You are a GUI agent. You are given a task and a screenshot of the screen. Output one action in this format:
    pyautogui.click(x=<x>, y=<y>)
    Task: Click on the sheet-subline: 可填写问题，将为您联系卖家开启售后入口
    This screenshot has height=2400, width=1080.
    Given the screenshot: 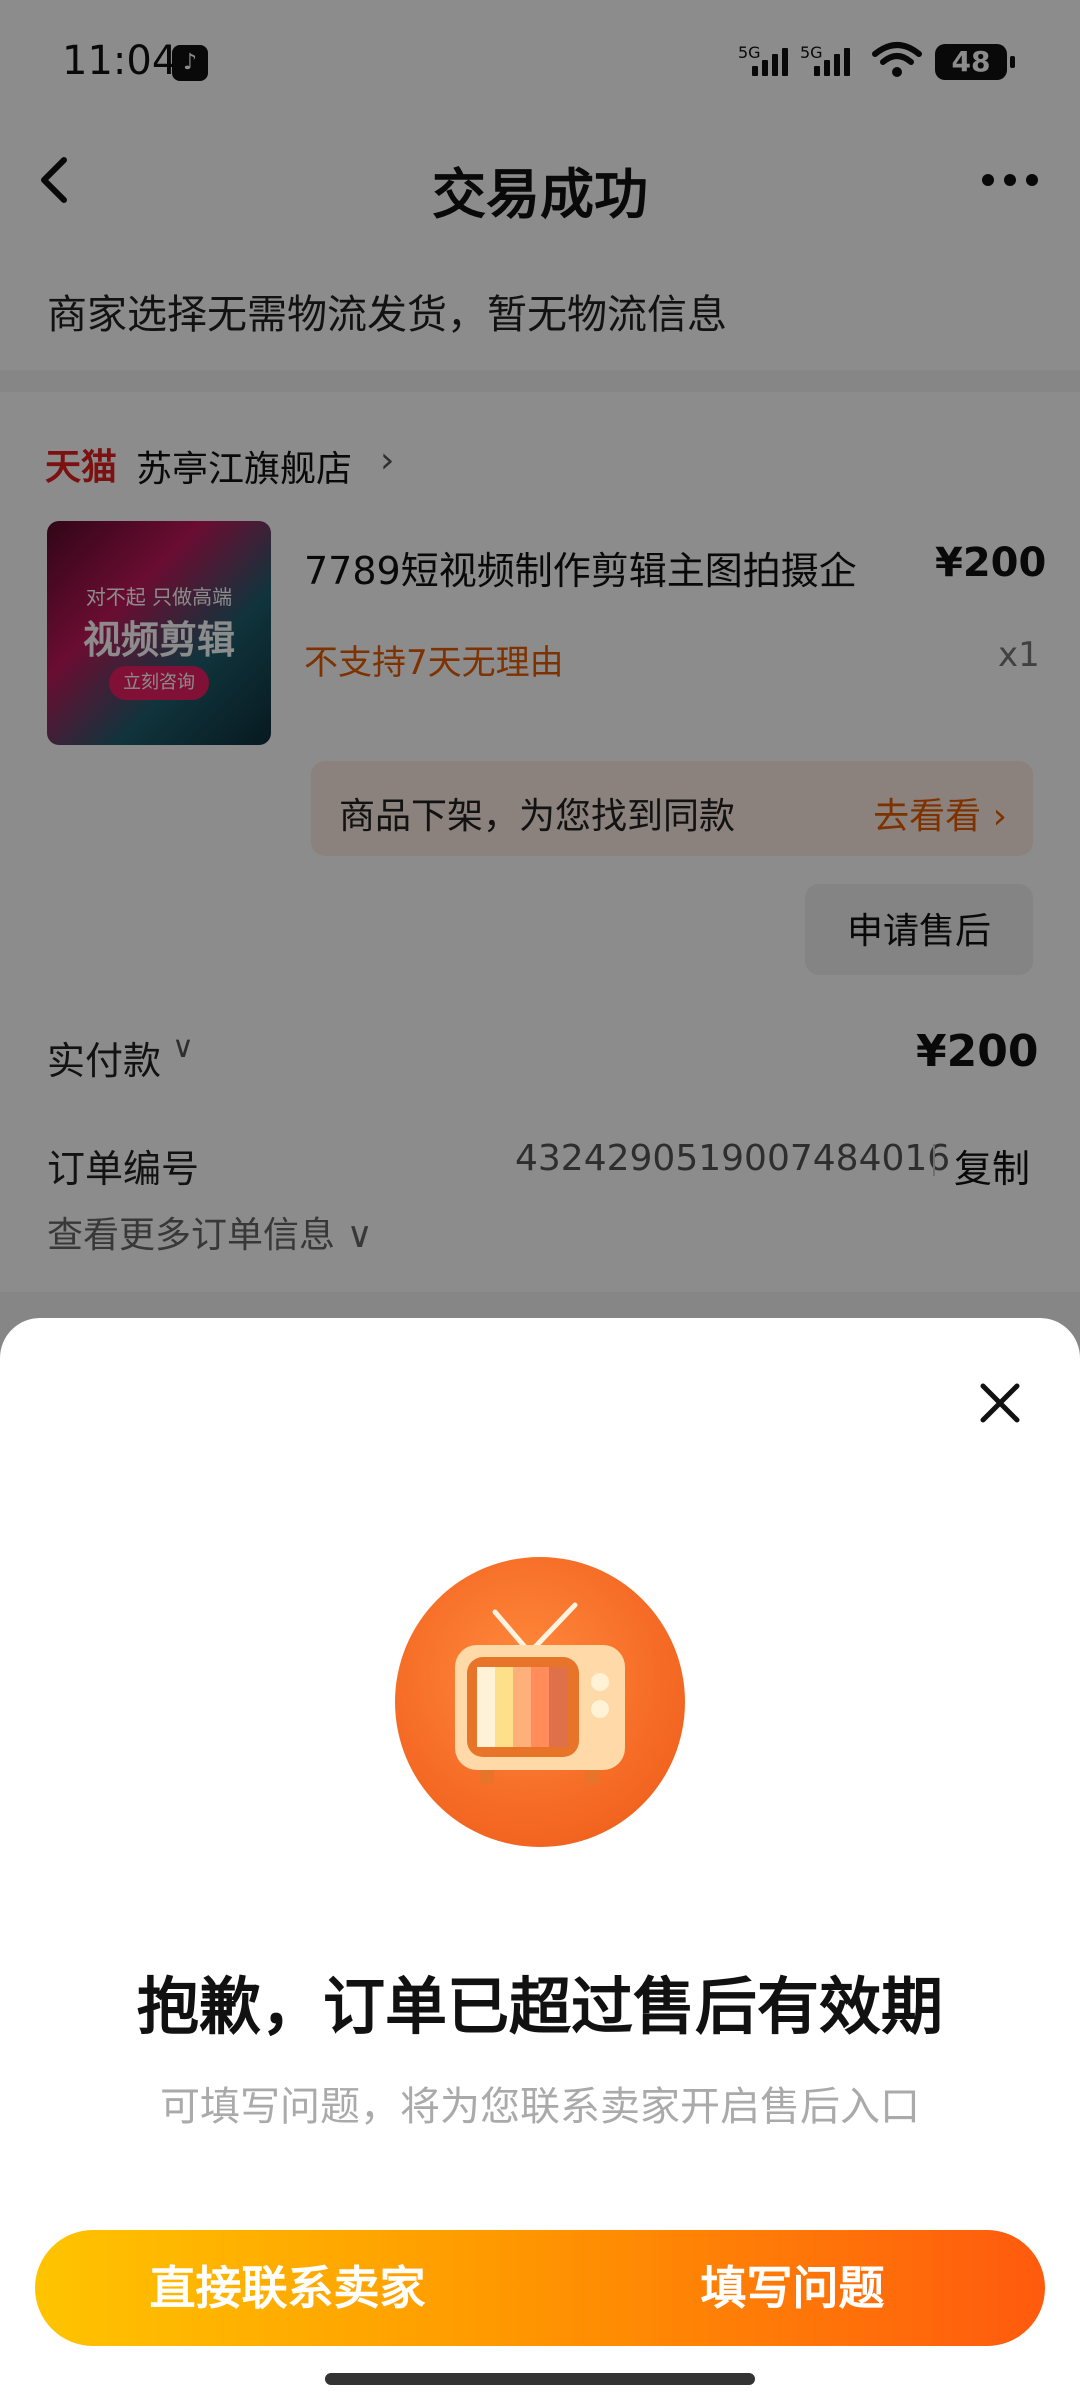 What is the action you would take?
    pyautogui.click(x=540, y=2107)
    